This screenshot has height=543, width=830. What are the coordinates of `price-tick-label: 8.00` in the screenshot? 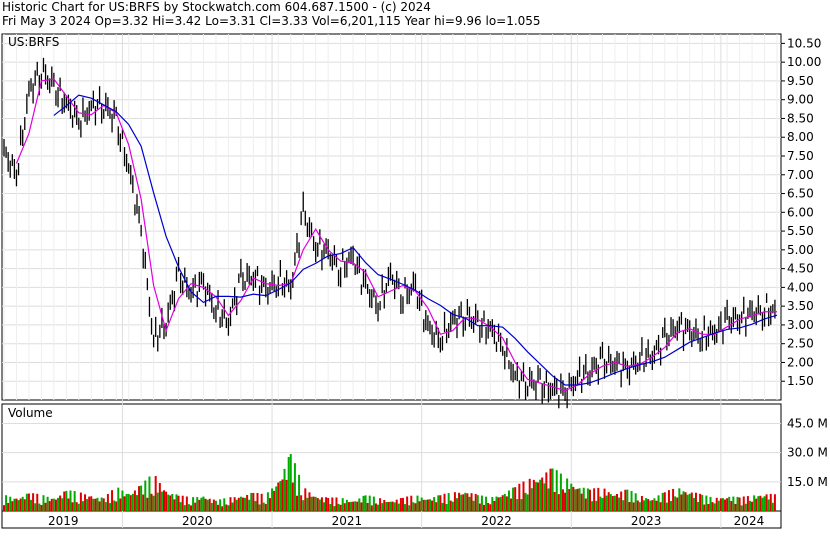 It's located at (800, 137).